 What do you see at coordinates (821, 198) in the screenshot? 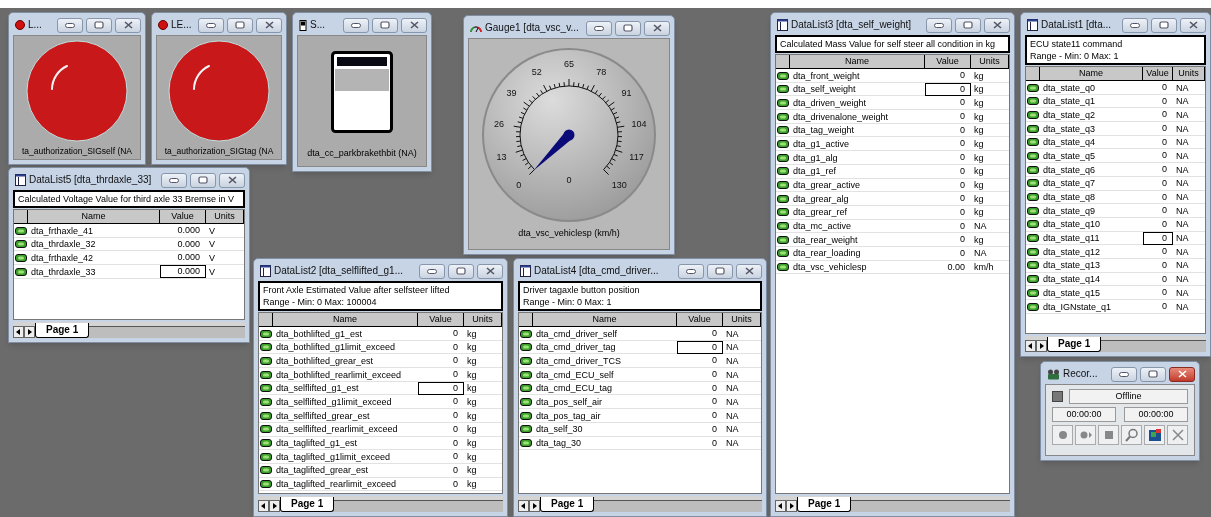
I see `signal-name: dta_grear_alg` at bounding box center [821, 198].